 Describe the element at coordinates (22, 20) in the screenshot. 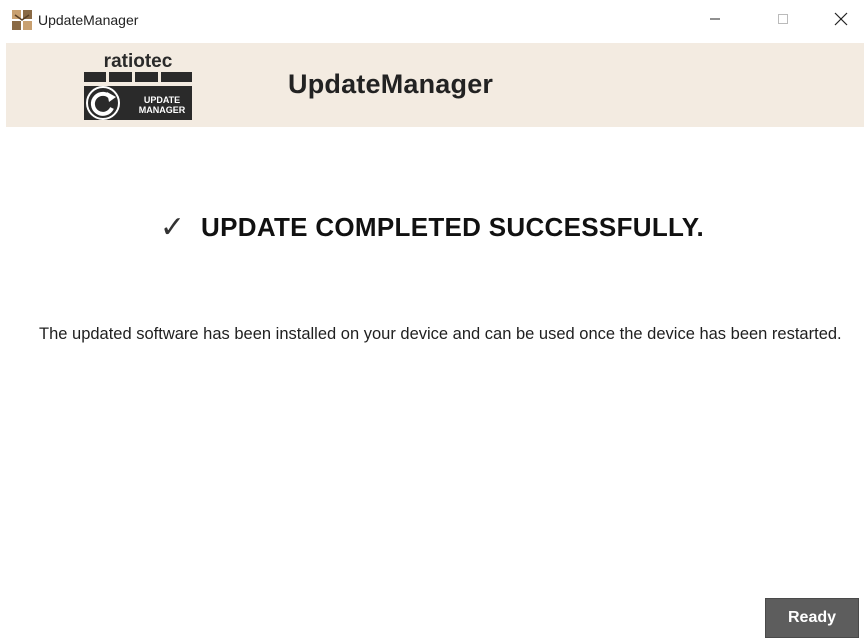

I see `app-icon` at that location.